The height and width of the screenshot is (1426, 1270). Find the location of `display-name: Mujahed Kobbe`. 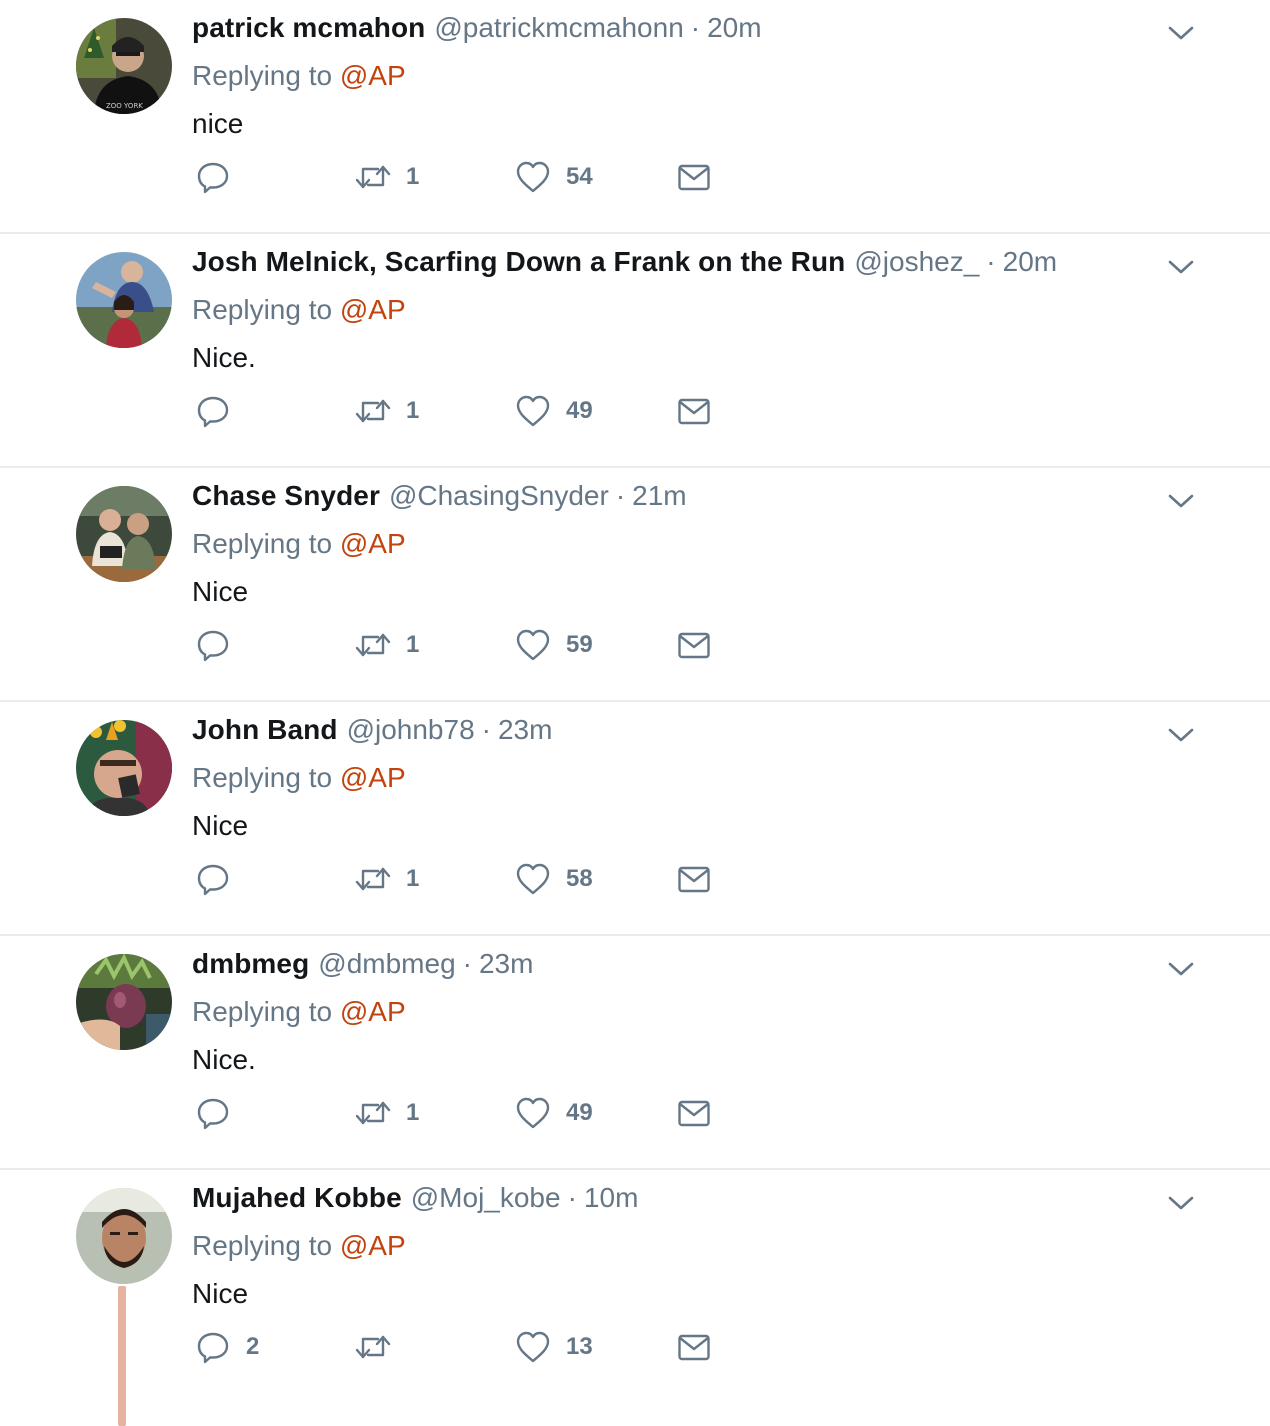

display-name: Mujahed Kobbe is located at coordinates (297, 1198).